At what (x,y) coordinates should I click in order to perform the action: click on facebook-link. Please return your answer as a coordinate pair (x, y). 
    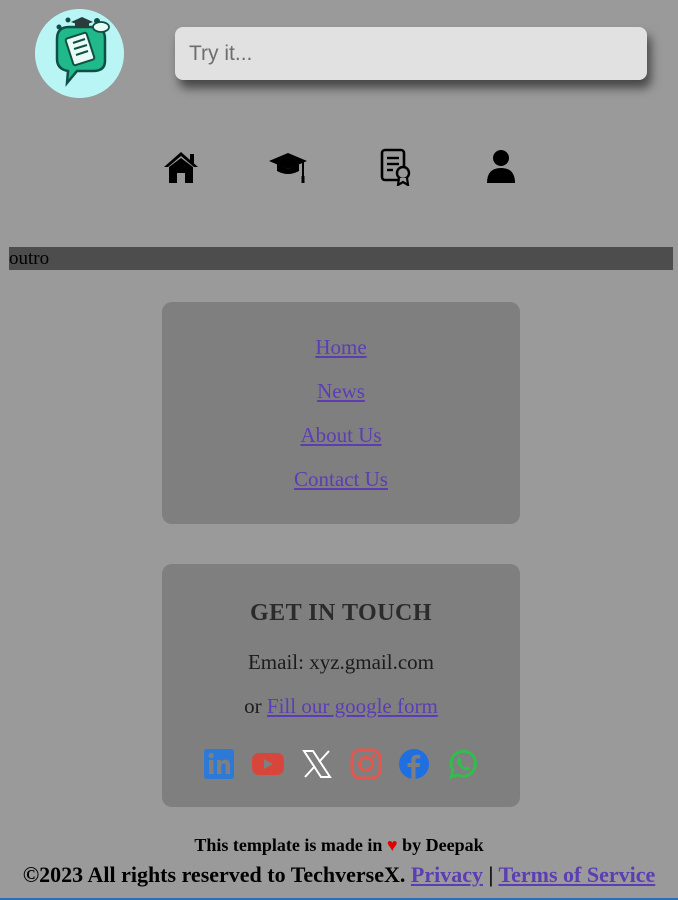
    Looking at the image, I should click on (414, 764).